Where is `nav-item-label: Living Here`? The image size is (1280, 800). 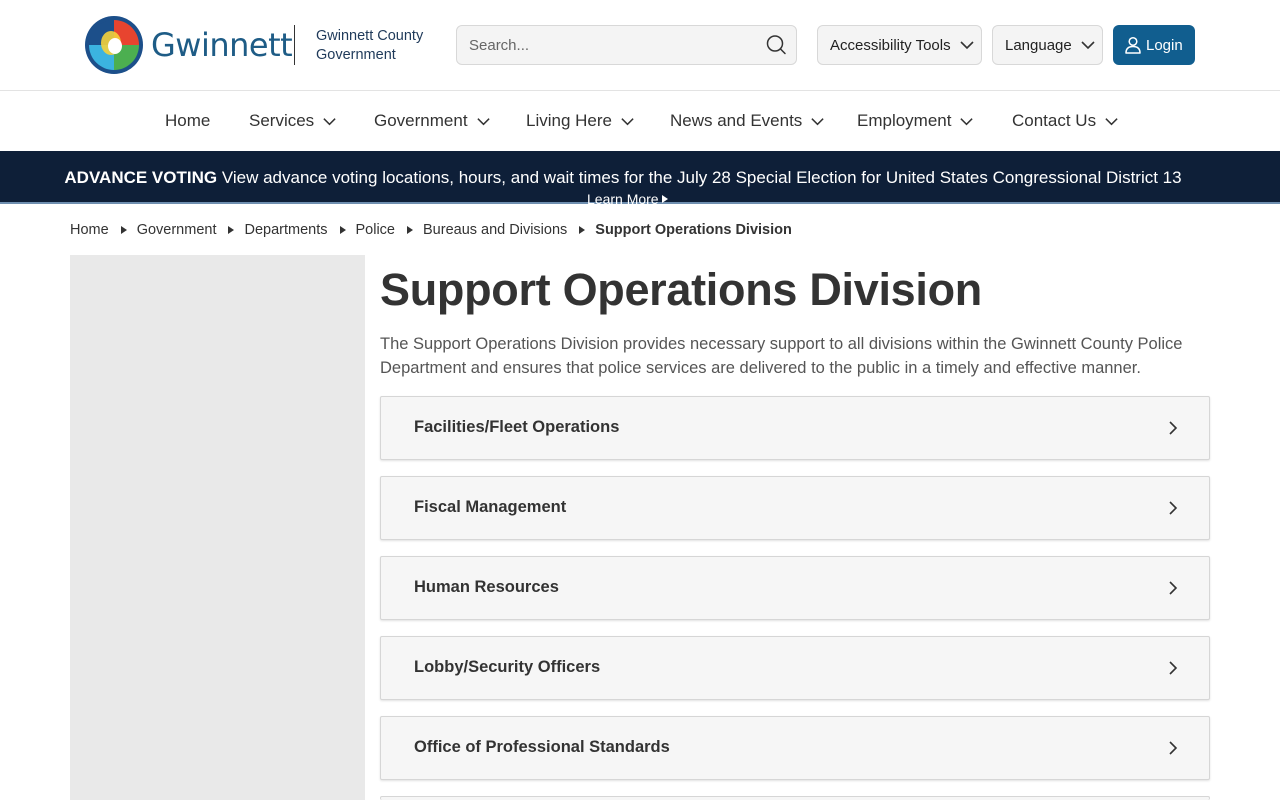 nav-item-label: Living Here is located at coordinates (569, 120).